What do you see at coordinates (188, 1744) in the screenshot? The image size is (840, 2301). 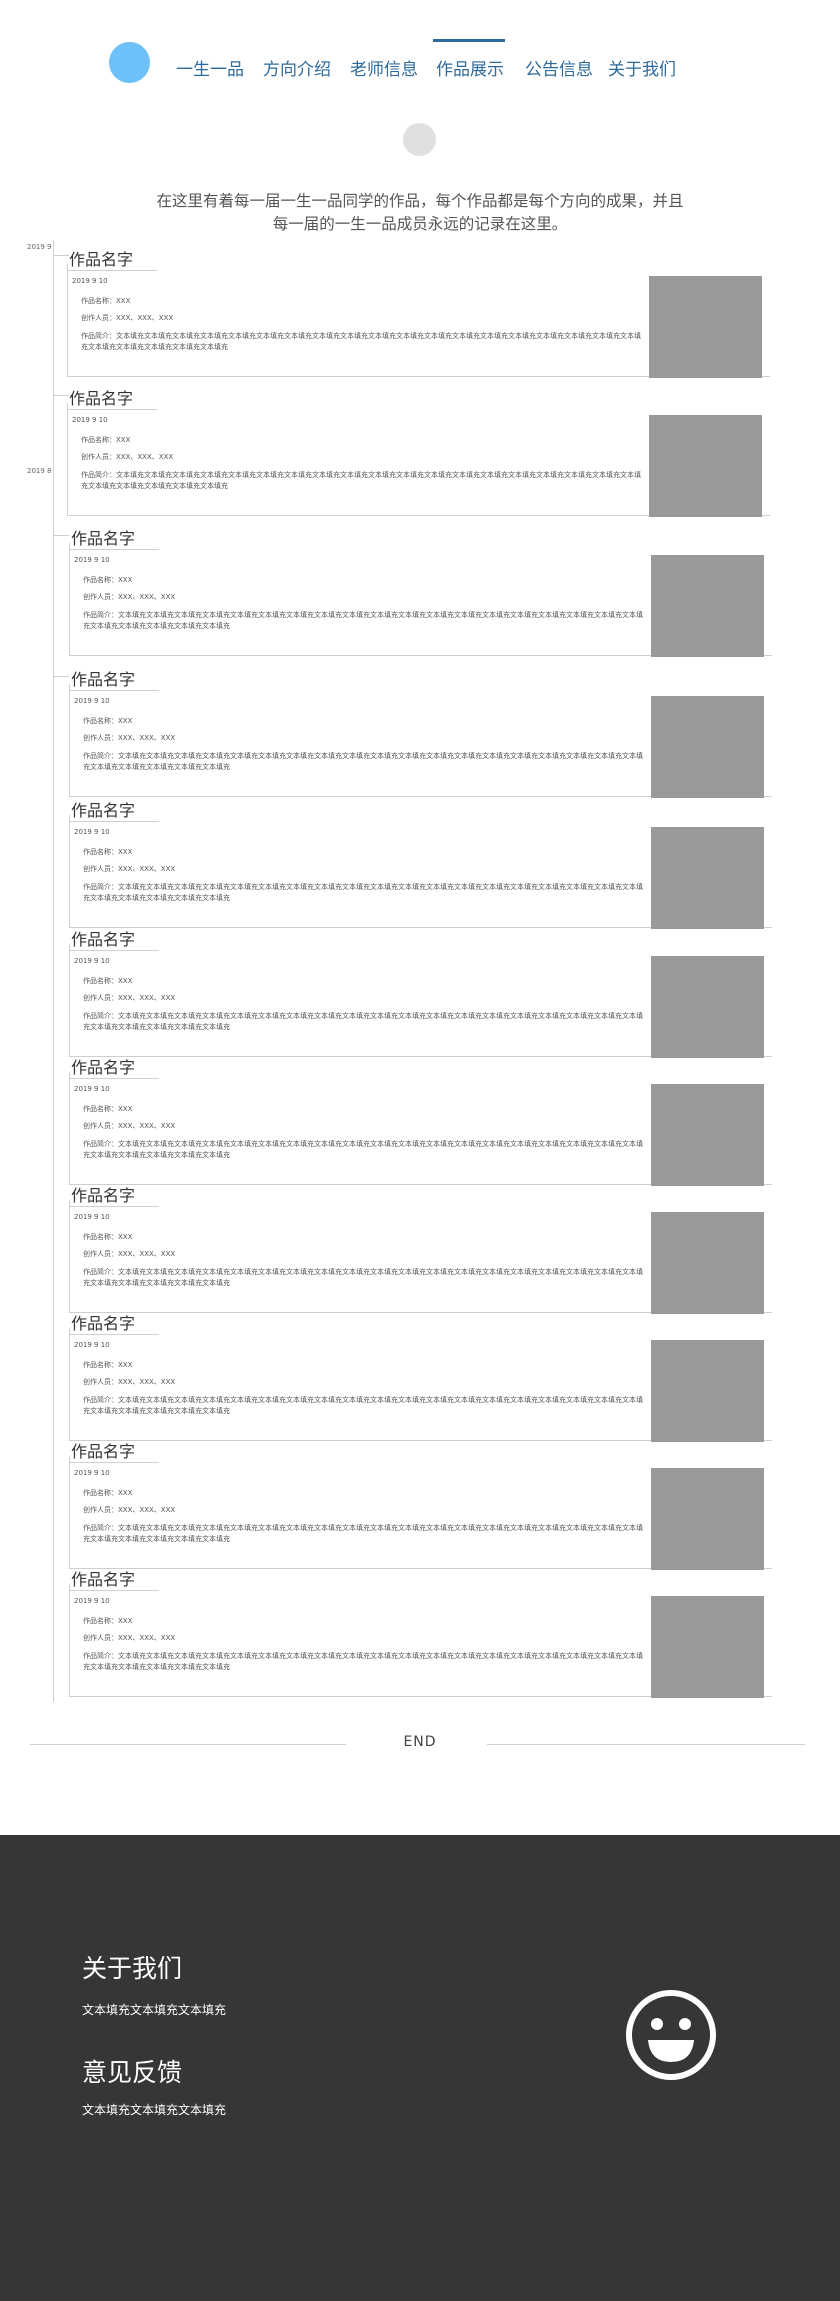 I see `end-divider-left` at bounding box center [188, 1744].